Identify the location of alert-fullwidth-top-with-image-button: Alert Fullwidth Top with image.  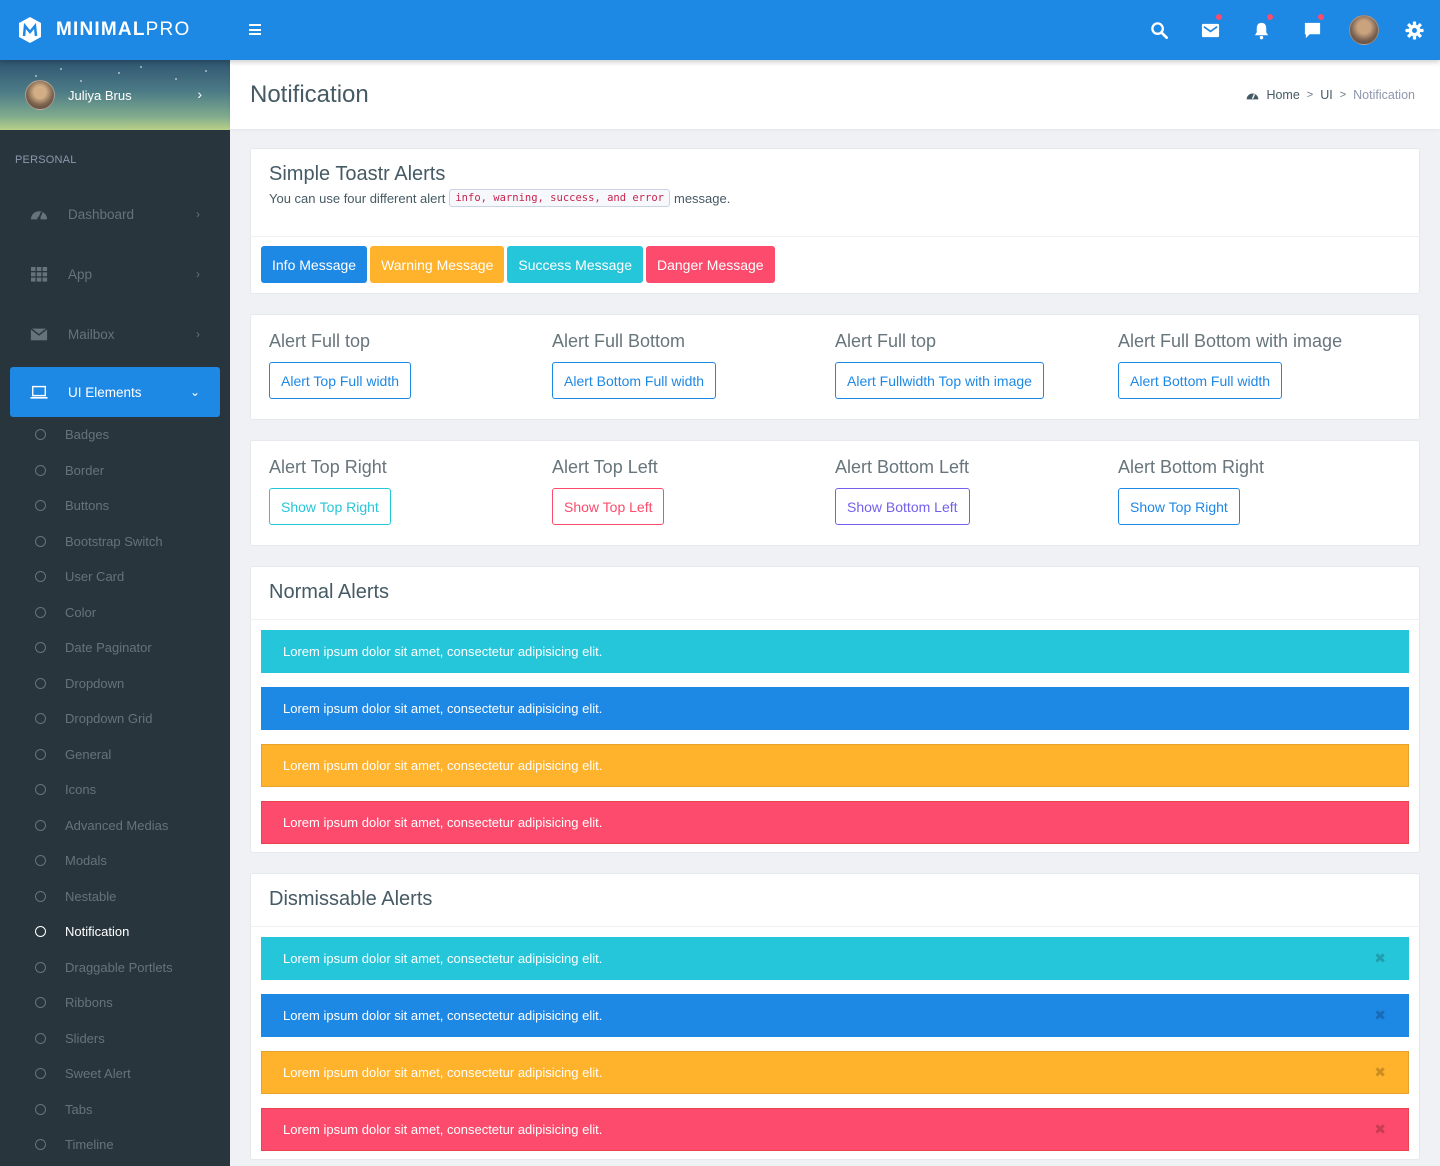
(939, 380).